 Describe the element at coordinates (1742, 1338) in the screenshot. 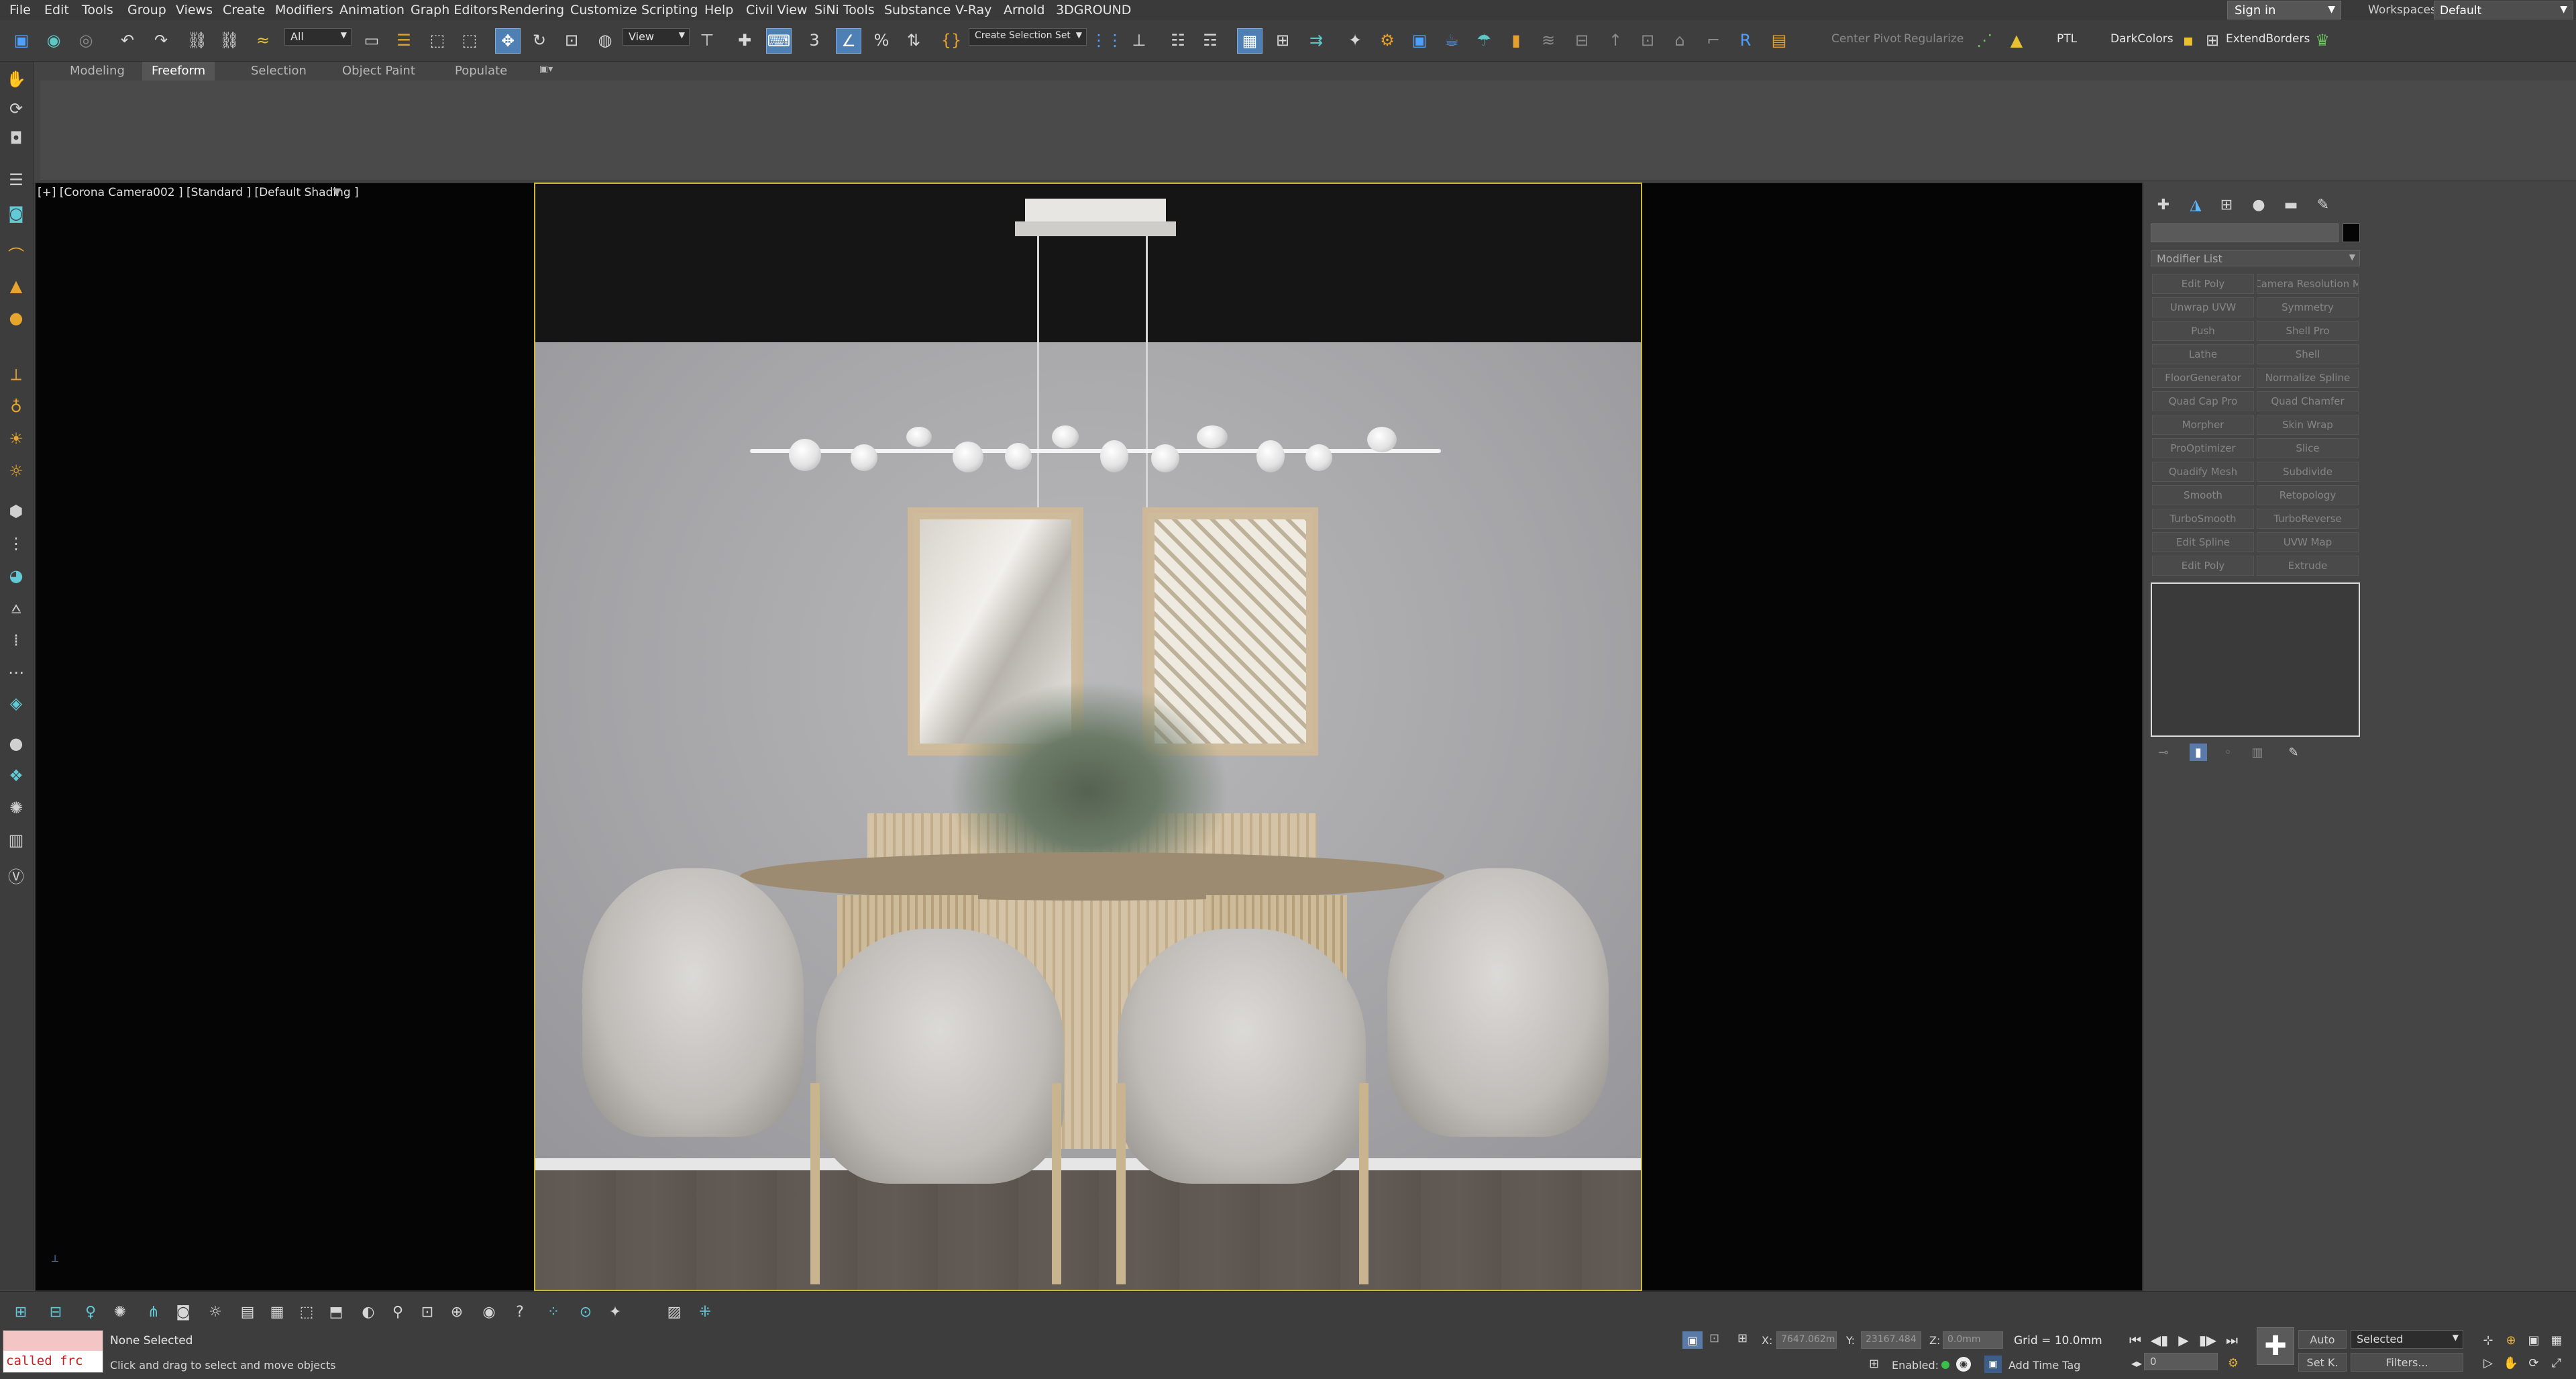

I see `absolute-mode-icon: ⊞` at that location.